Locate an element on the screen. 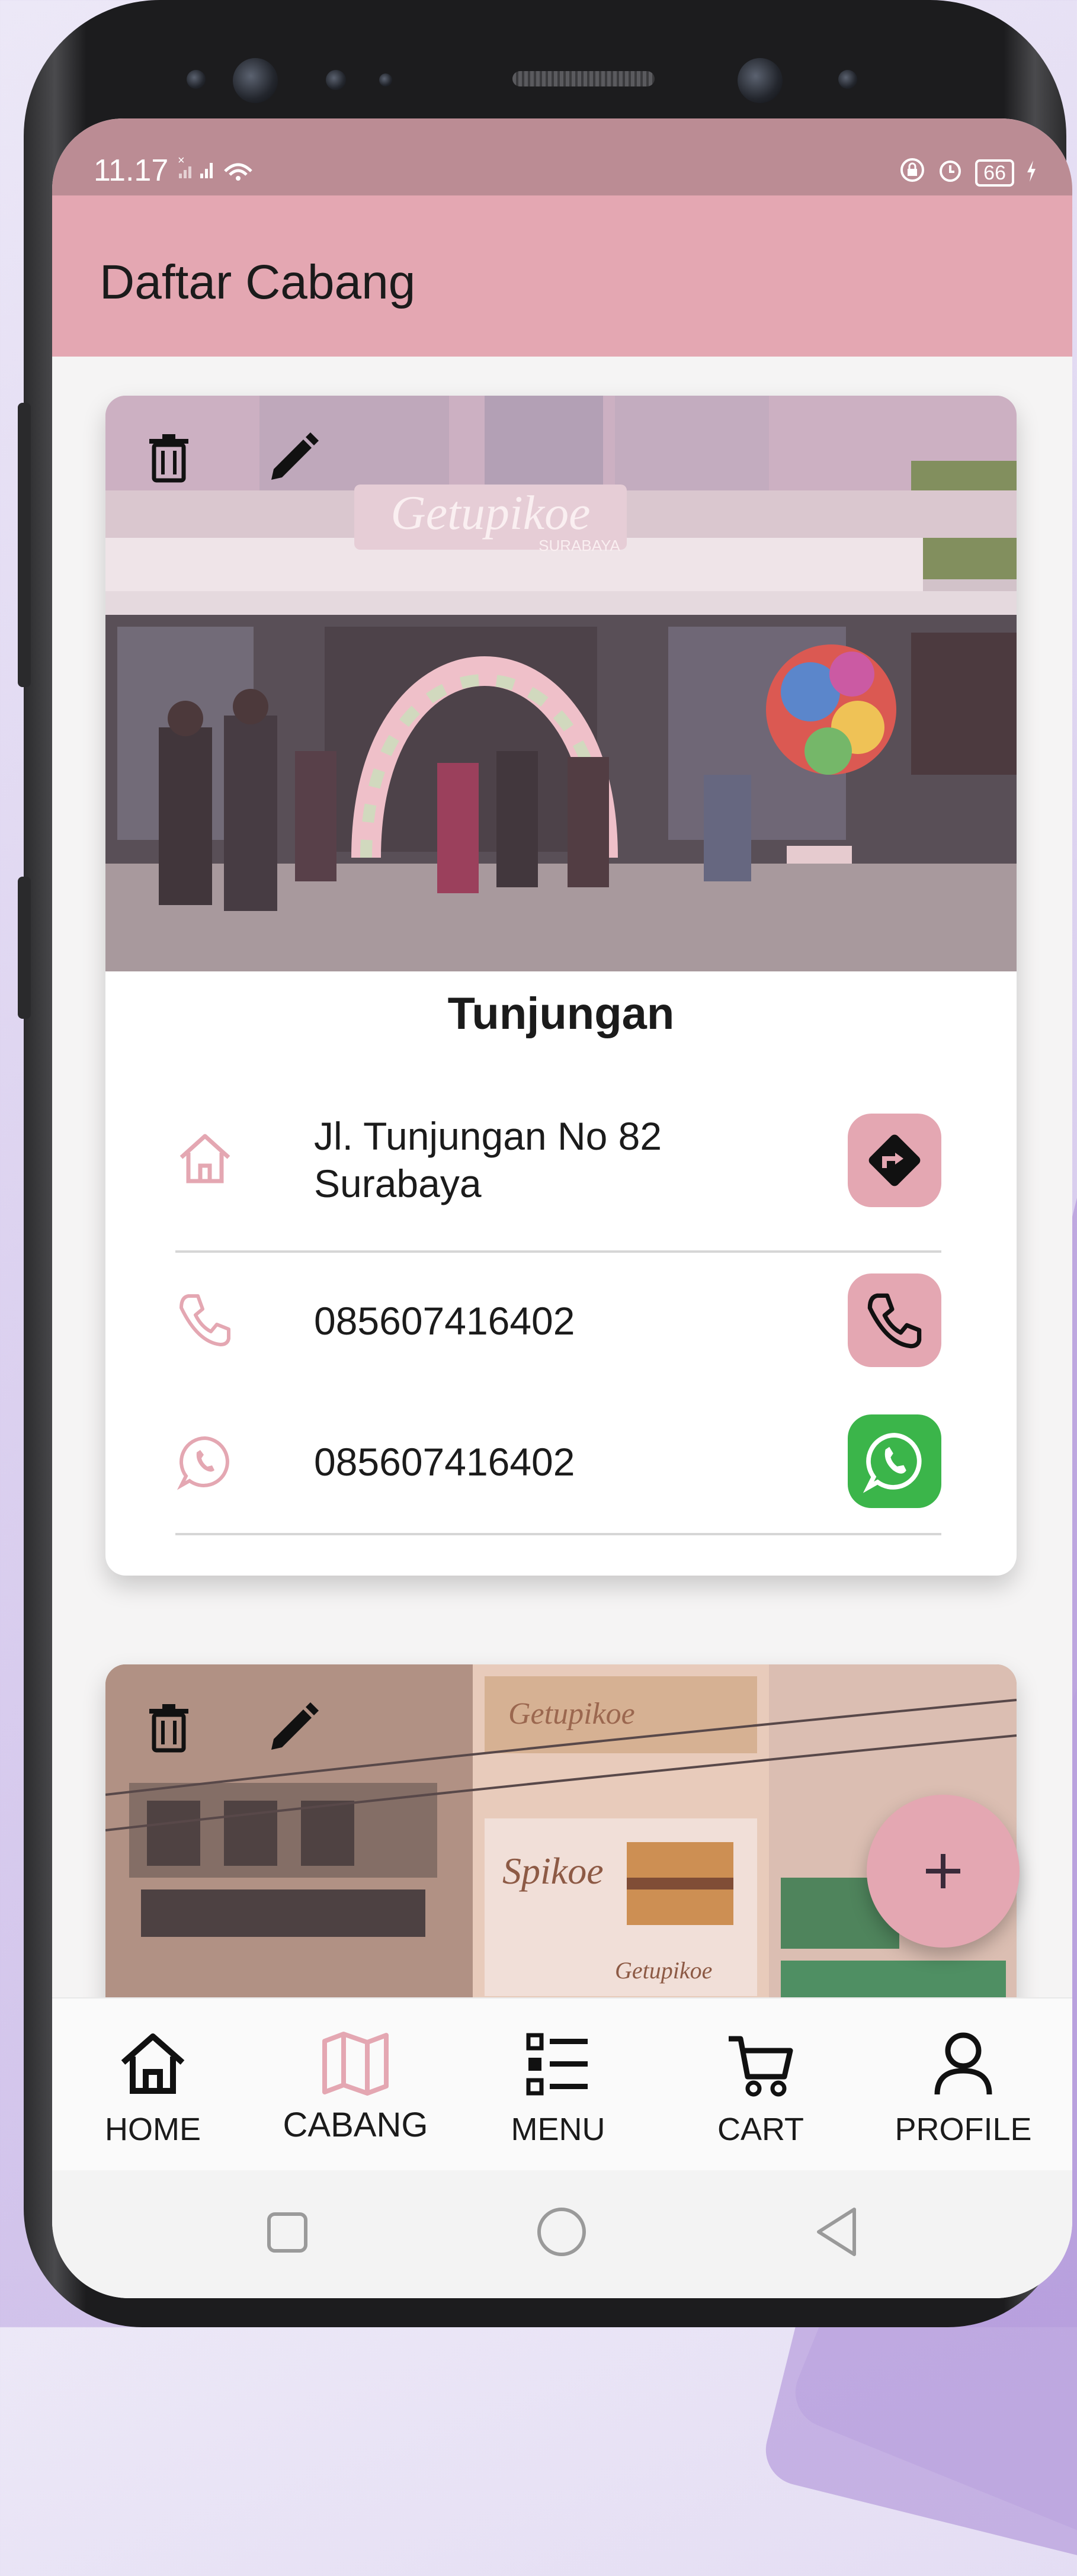  address-row: Jl. Tunjungan No 82 Surabaya is located at coordinates (561, 1171).